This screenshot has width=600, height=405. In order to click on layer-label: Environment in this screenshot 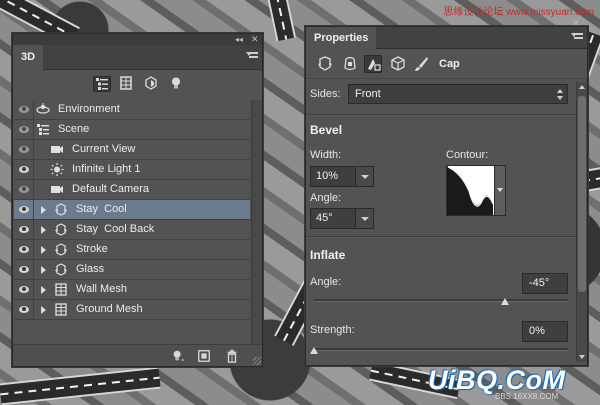, I will do `click(89, 109)`.